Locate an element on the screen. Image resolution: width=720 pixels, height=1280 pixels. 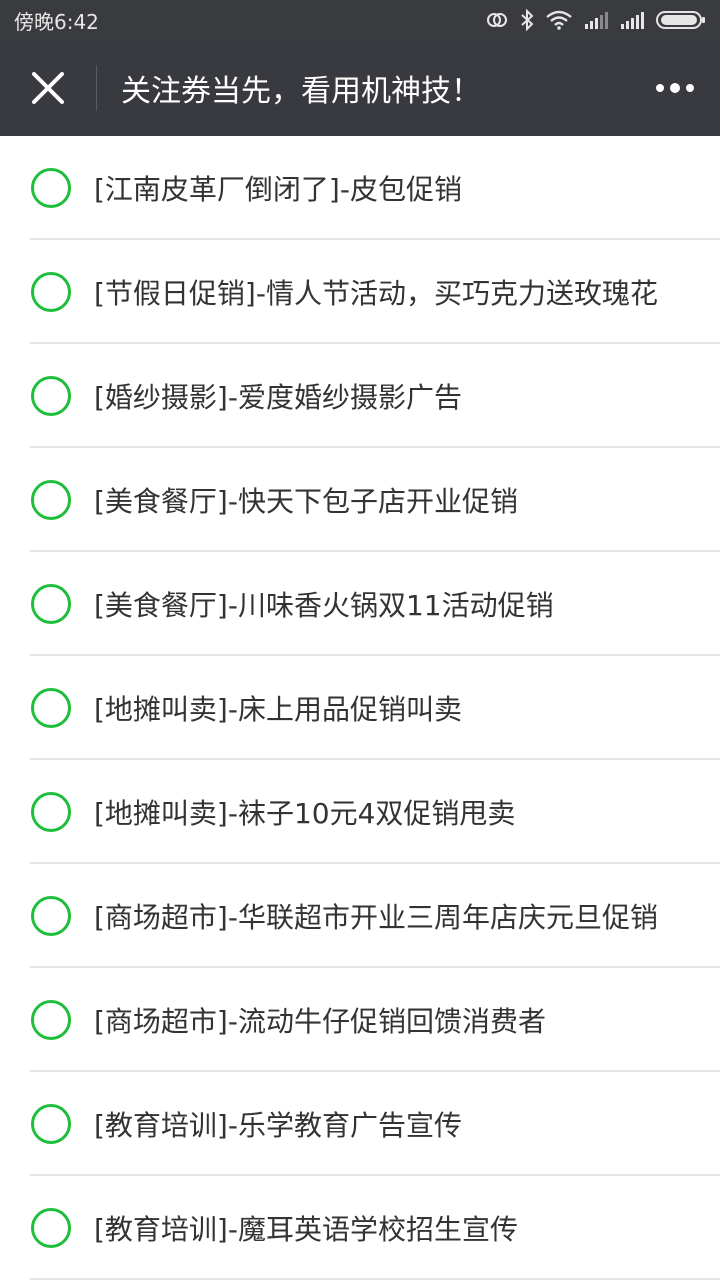
battery-icon is located at coordinates (680, 20).